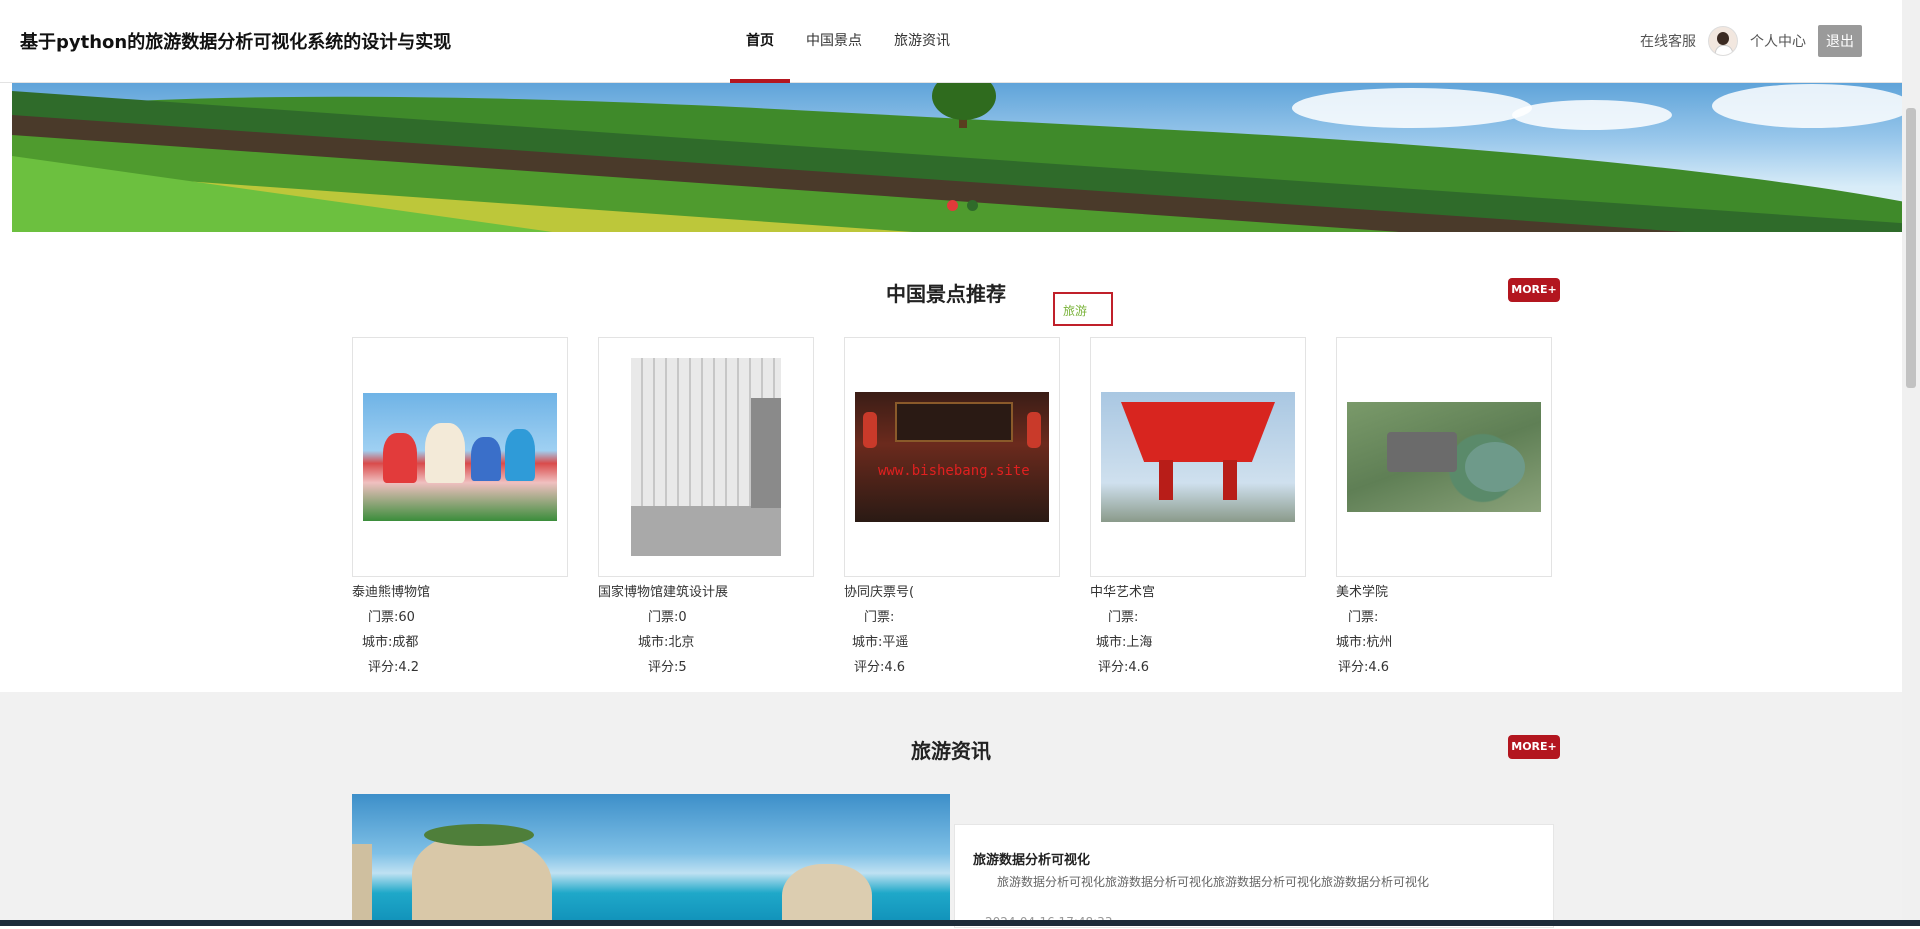  What do you see at coordinates (1495, 467) in the screenshot?
I see `pond-shape` at bounding box center [1495, 467].